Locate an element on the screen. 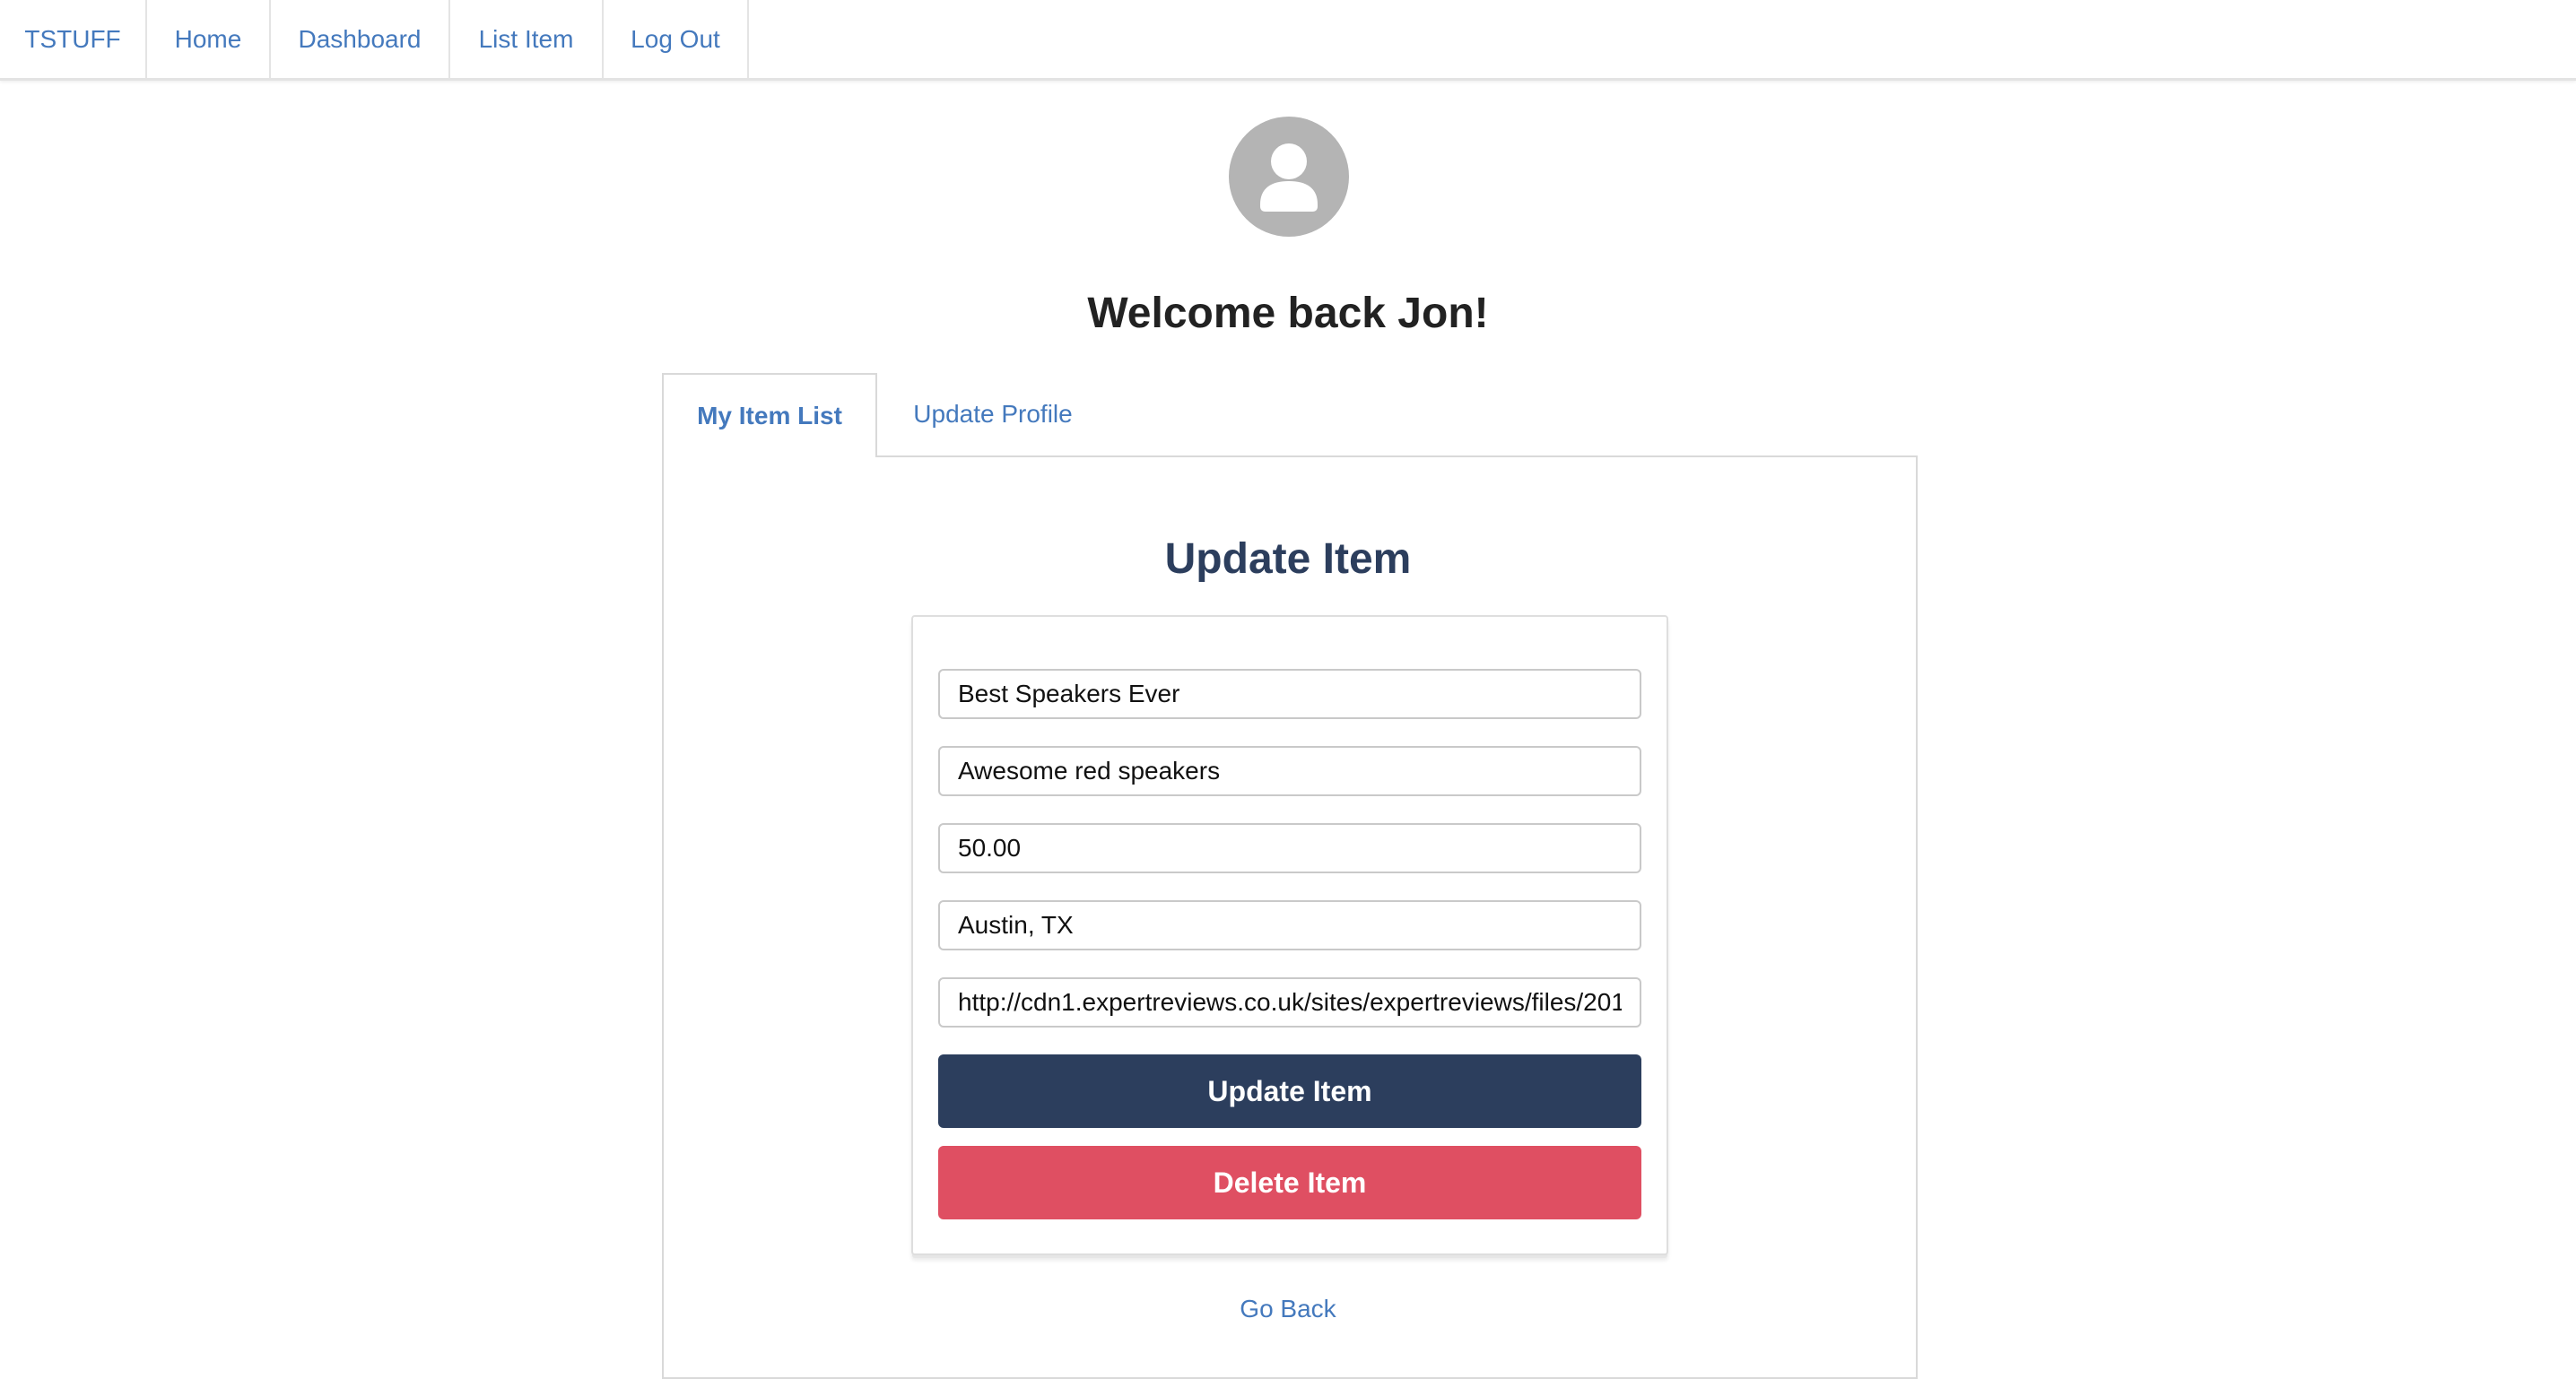  go-back-link: Go Back is located at coordinates (1288, 1309).